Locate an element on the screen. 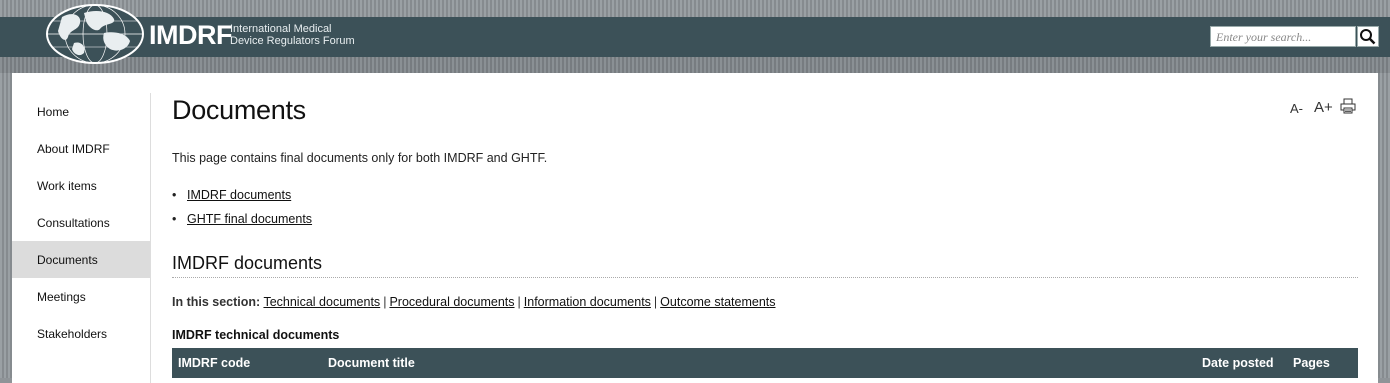 Image resolution: width=1390 pixels, height=383 pixels. sidebar-item-meetings: Meetings is located at coordinates (81, 296).